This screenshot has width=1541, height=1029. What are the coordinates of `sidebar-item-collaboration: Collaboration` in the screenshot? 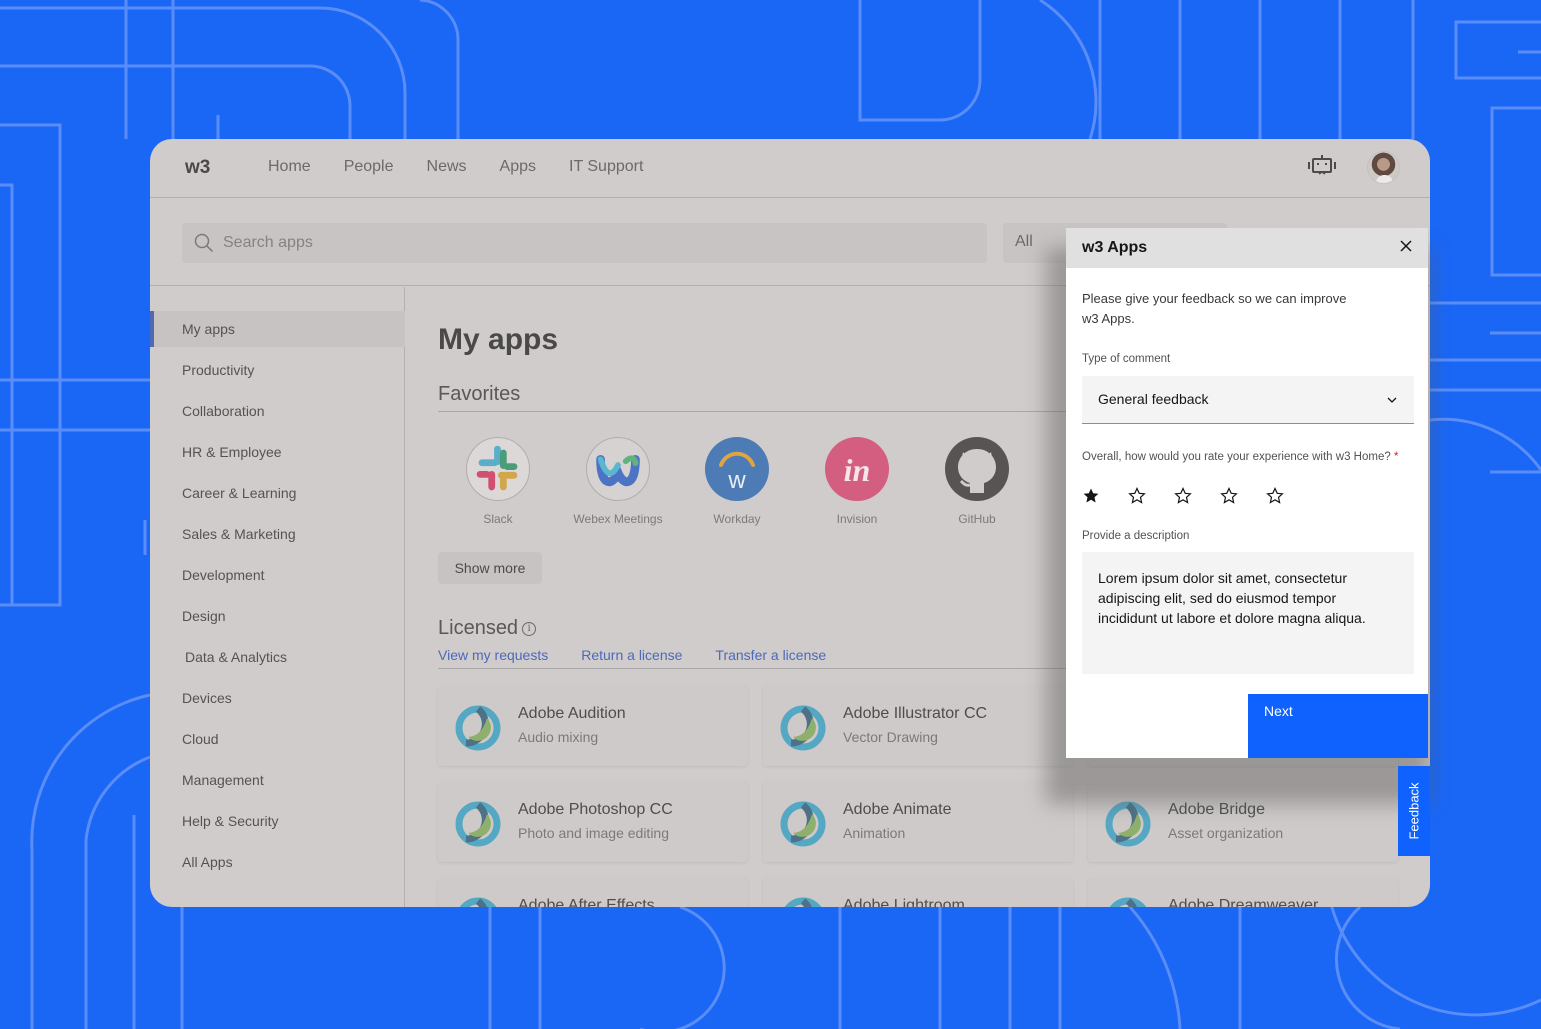 It's located at (277, 411).